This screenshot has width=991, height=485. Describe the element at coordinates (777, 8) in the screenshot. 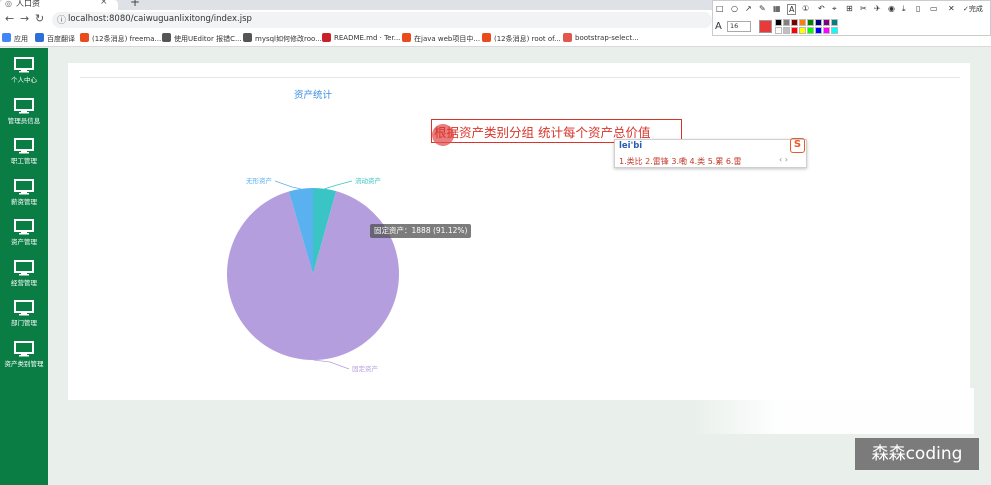

I see `mosaic-tool-icon: ▦` at that location.